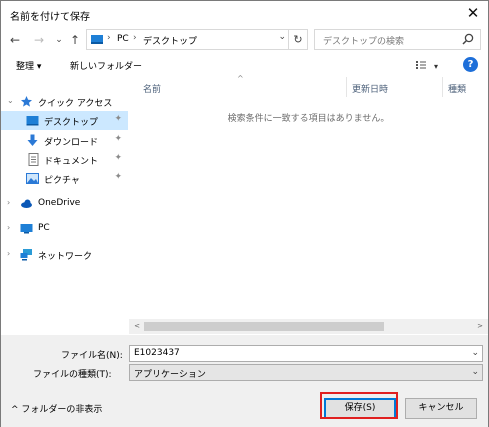 The width and height of the screenshot is (489, 427). I want to click on network-icon, so click(26, 255).